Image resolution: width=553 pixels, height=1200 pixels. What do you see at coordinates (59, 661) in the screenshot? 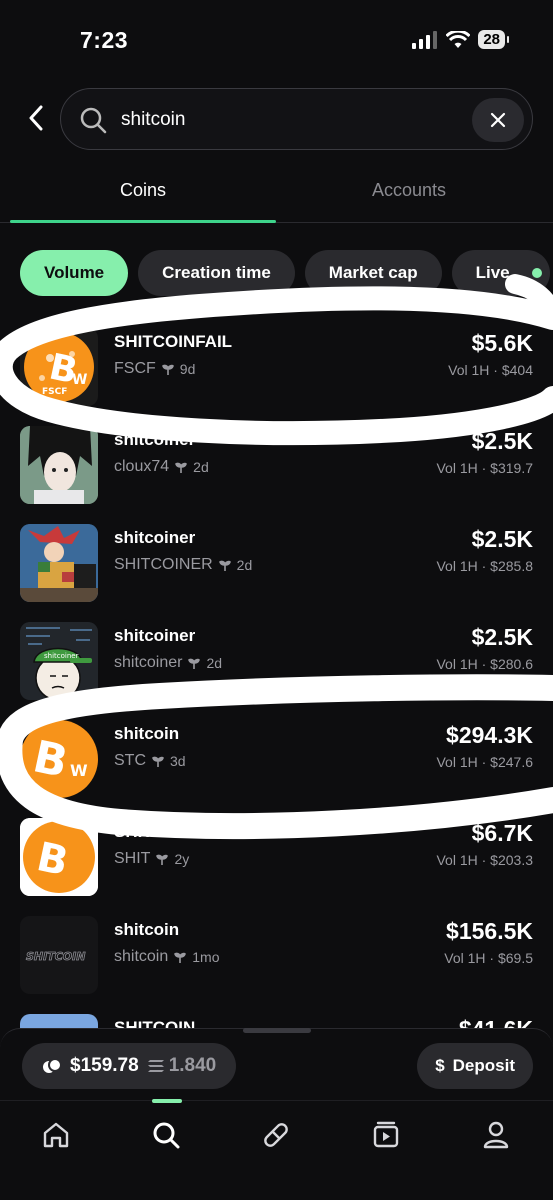
I see `wojak-green-cap-avatar: shitcoiner` at bounding box center [59, 661].